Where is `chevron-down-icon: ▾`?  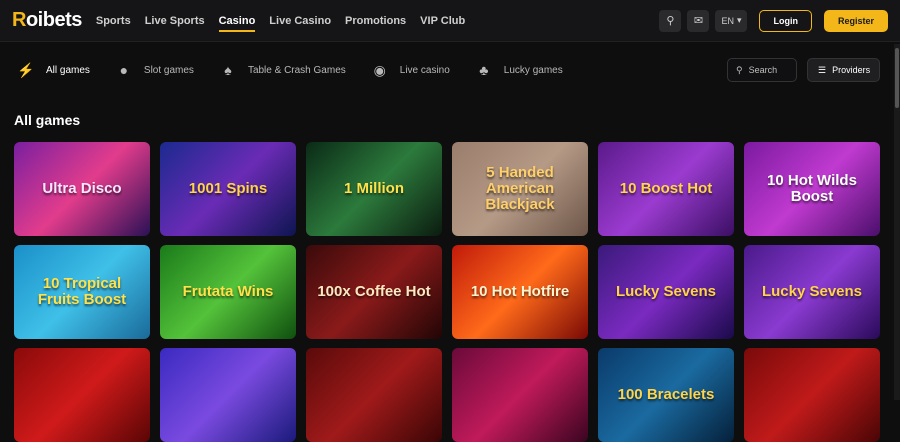
chevron-down-icon: ▾ is located at coordinates (739, 20).